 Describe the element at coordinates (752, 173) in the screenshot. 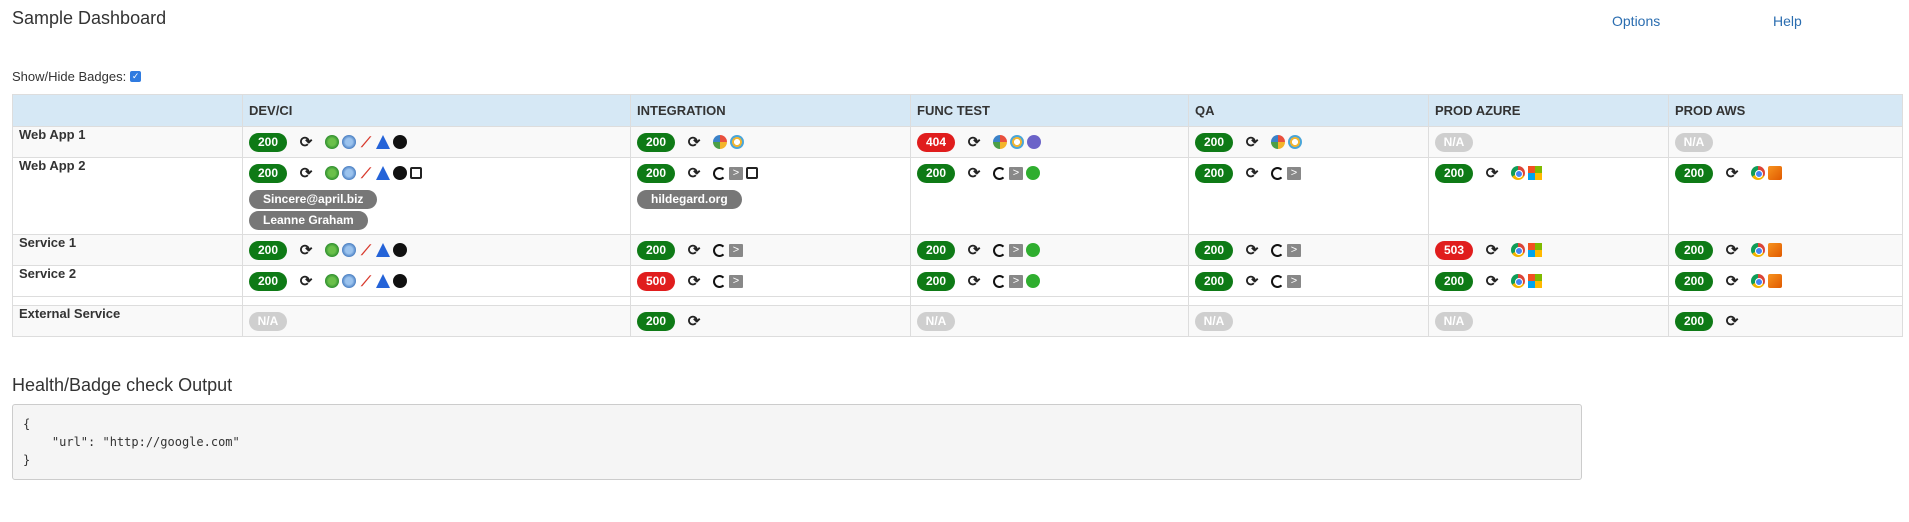

I see `box-icon` at that location.